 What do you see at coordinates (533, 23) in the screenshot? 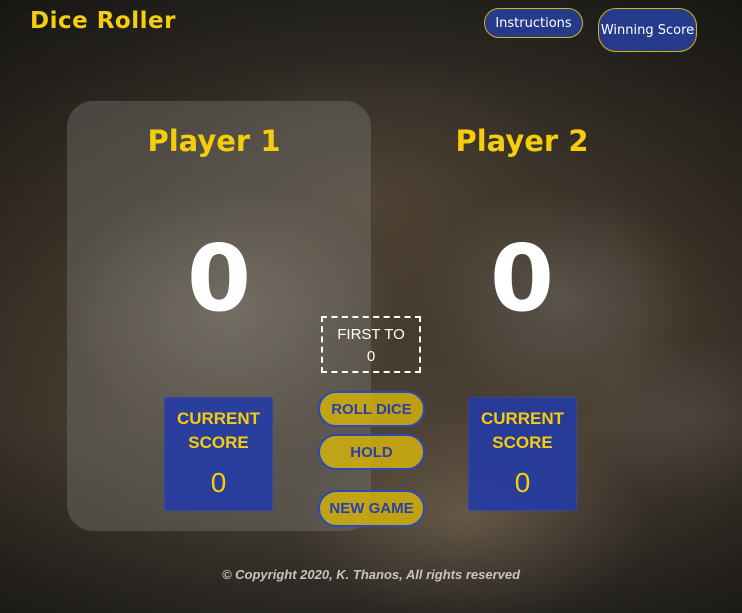
I see `instructions-button: Instructions` at bounding box center [533, 23].